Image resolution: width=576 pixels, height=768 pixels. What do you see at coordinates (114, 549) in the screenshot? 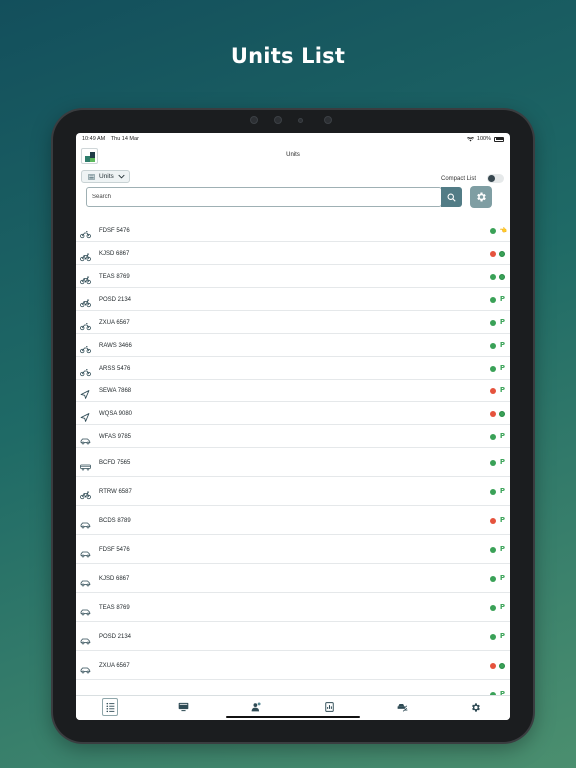
I see `unit-name: FDSF 5476` at bounding box center [114, 549].